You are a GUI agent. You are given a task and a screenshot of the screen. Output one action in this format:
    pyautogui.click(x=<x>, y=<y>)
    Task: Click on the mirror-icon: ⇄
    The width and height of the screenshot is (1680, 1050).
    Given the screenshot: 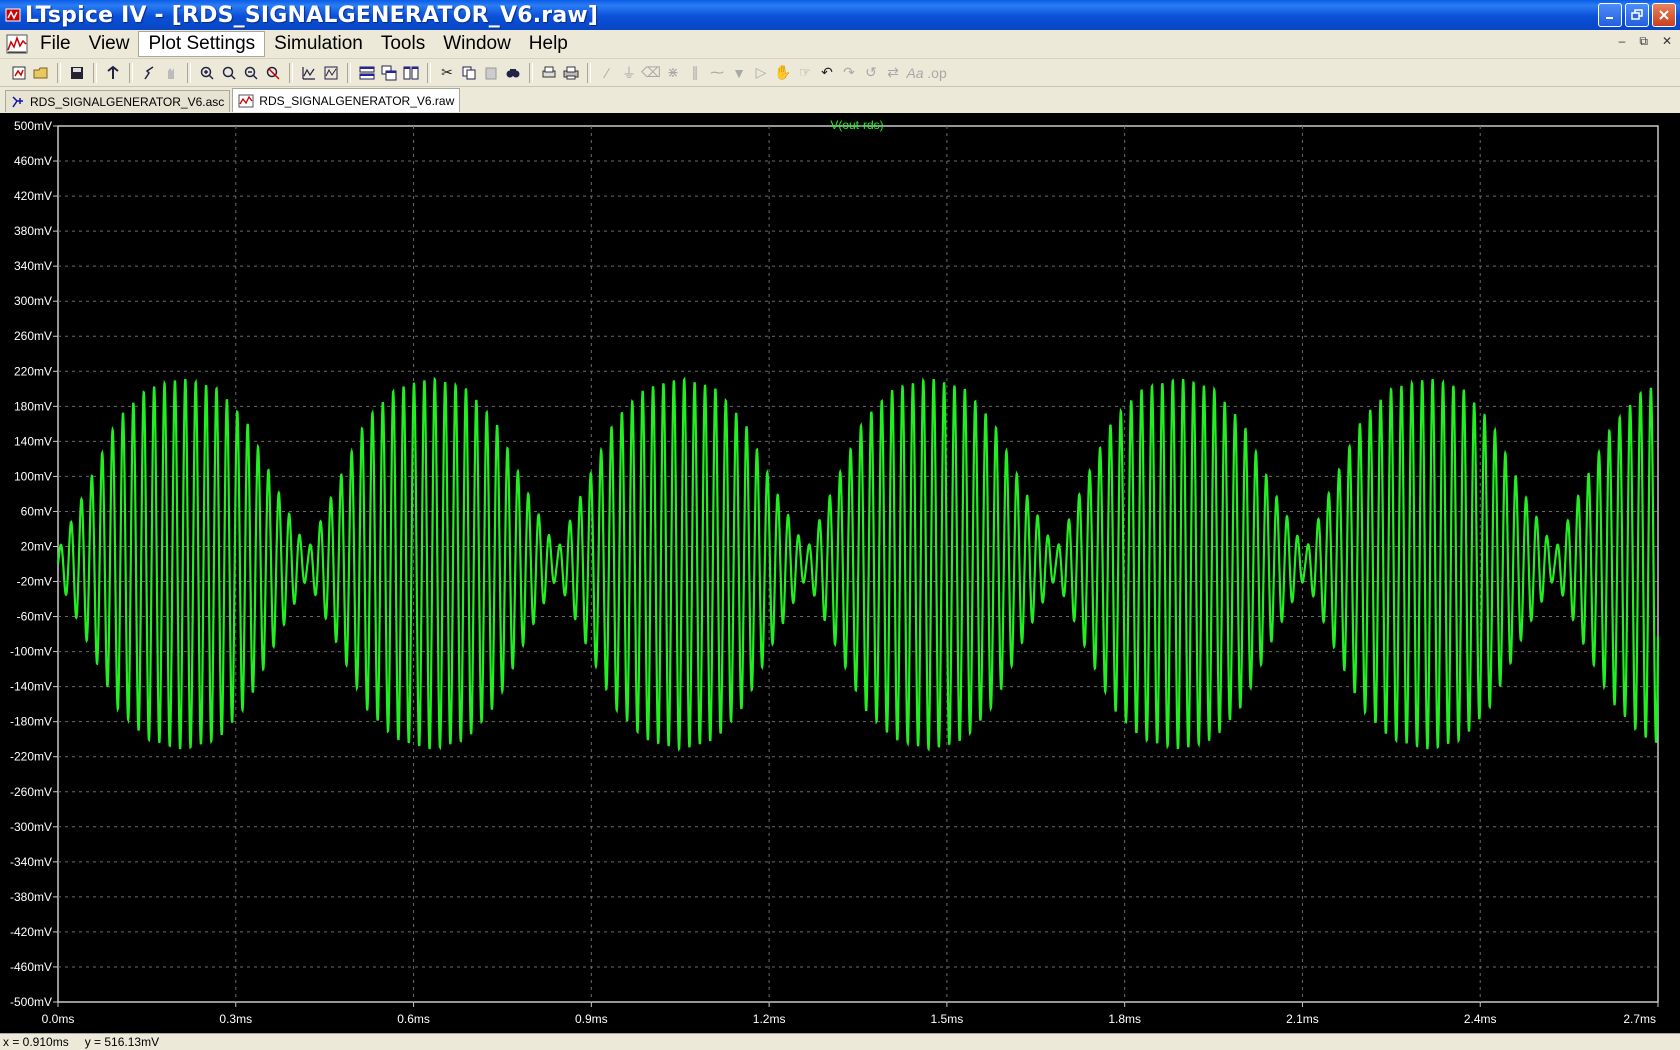 What is the action you would take?
    pyautogui.click(x=893, y=73)
    